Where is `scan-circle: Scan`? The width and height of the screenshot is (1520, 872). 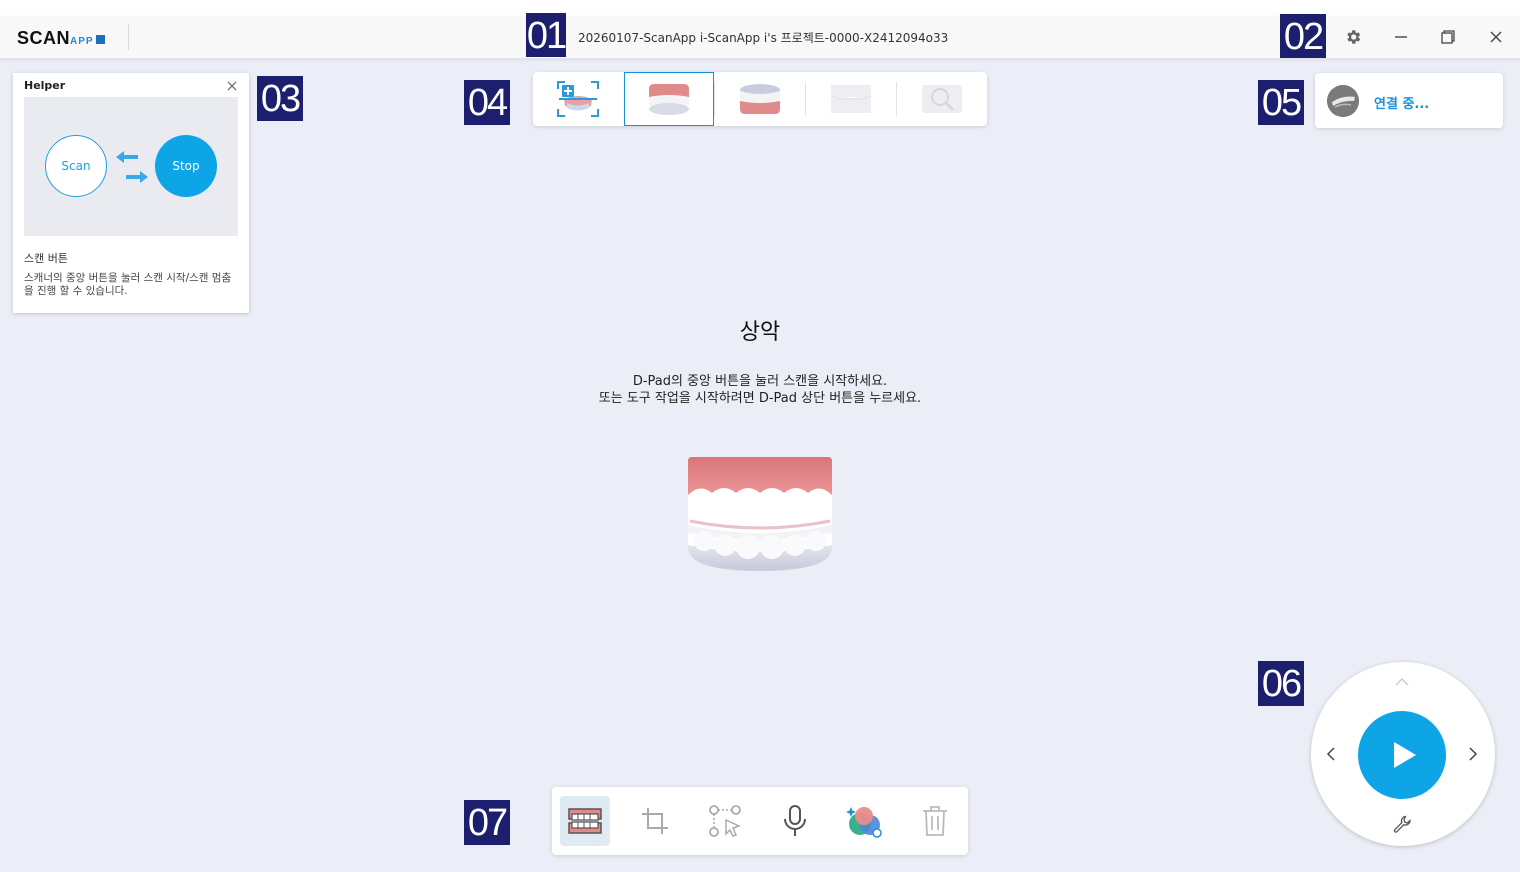 scan-circle: Scan is located at coordinates (76, 166).